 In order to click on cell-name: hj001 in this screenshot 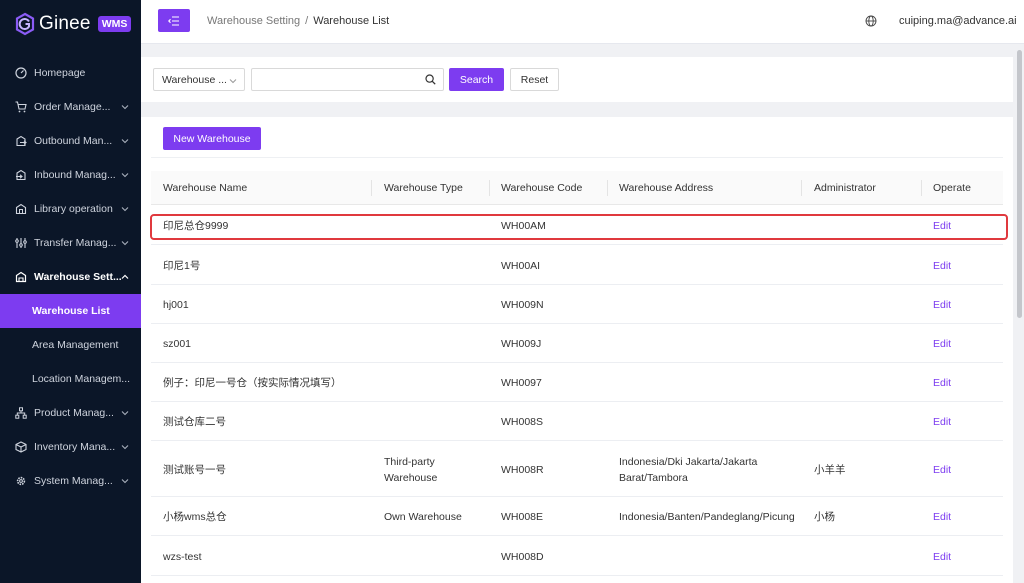, I will do `click(176, 305)`.